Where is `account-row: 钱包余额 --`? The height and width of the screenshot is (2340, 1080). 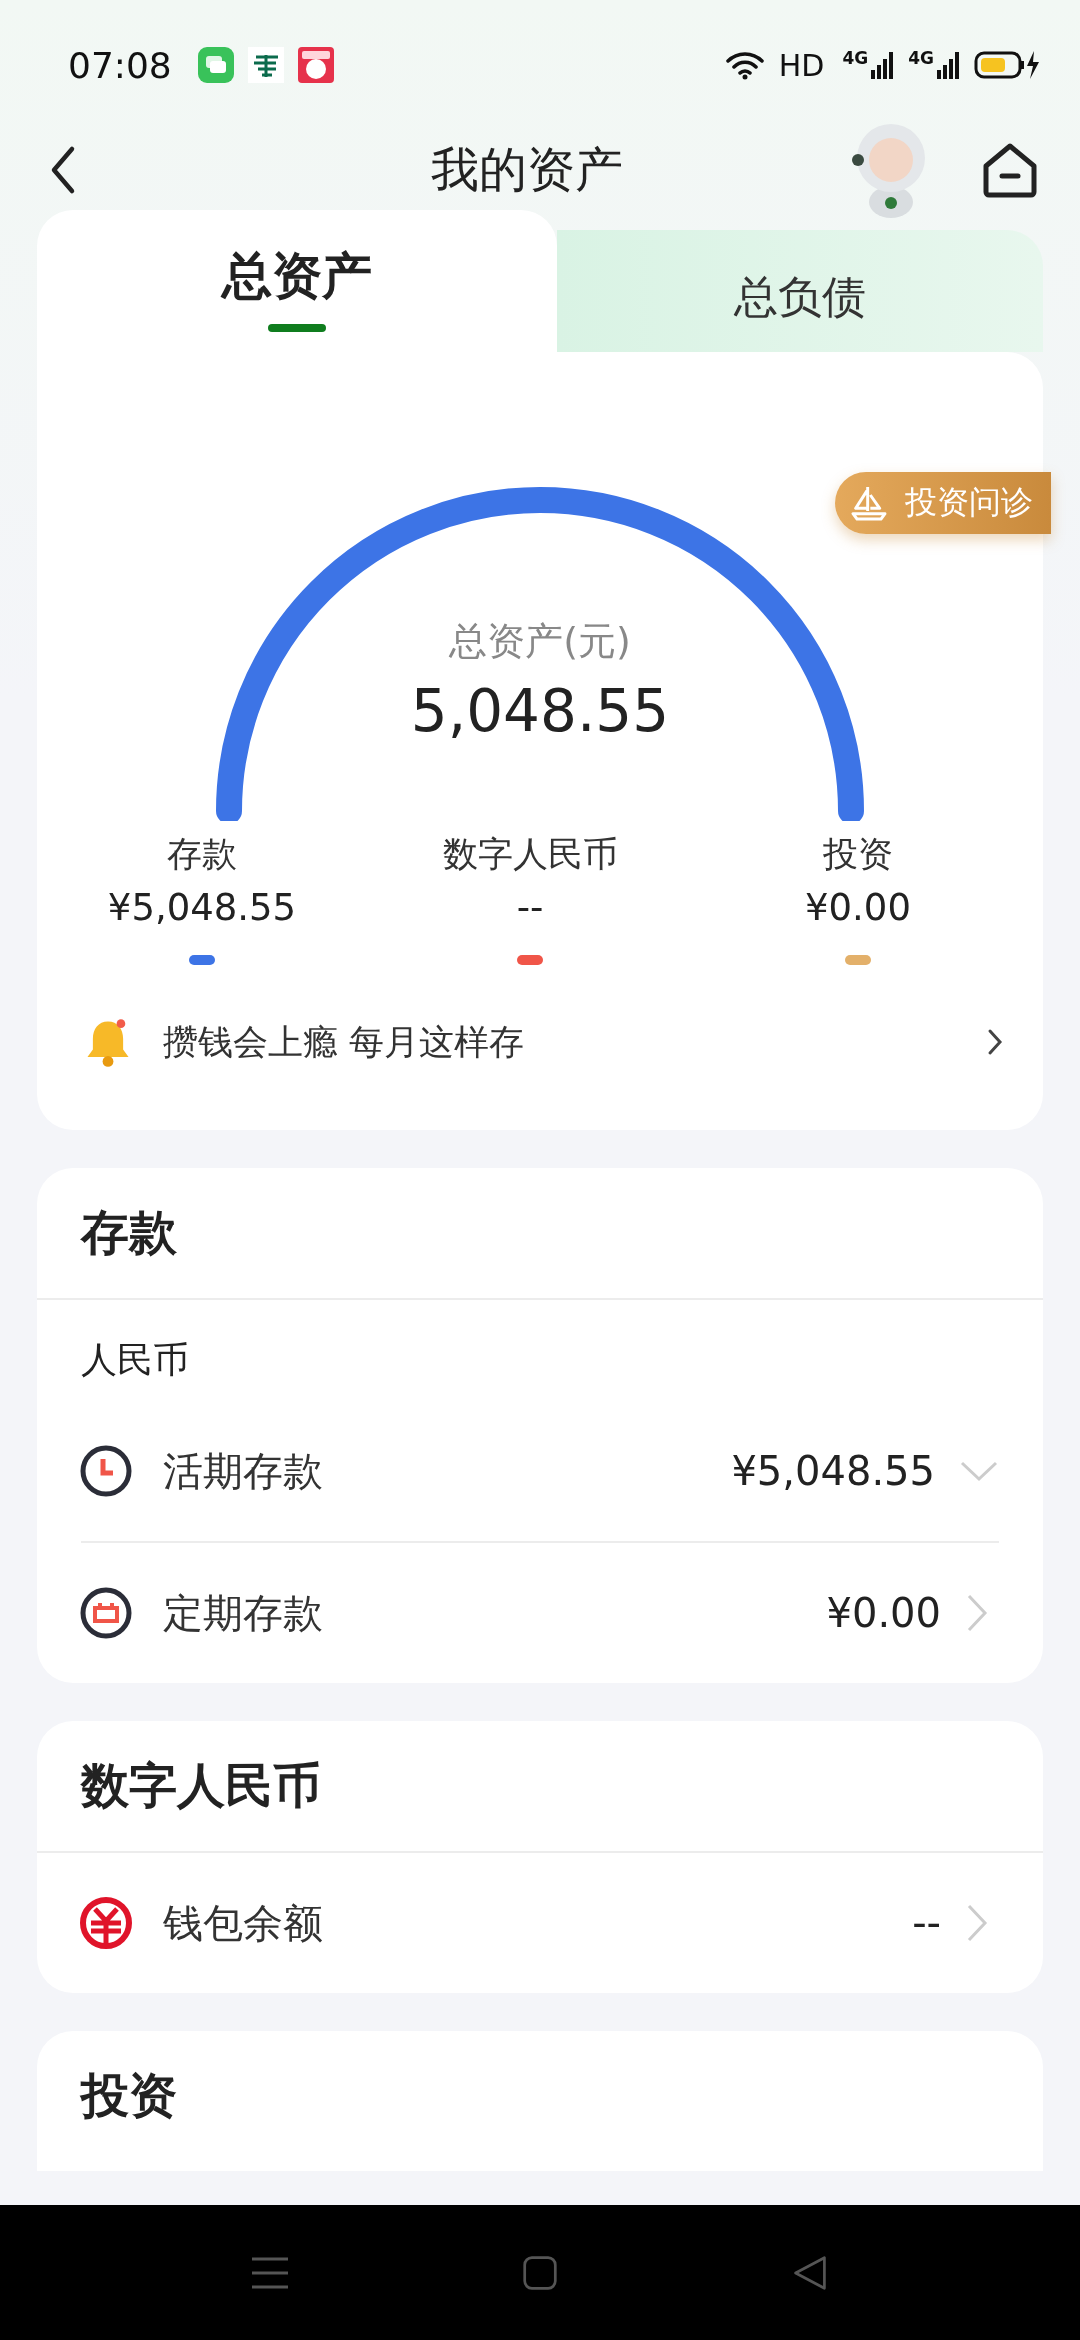 account-row: 钱包余额 -- is located at coordinates (540, 1923).